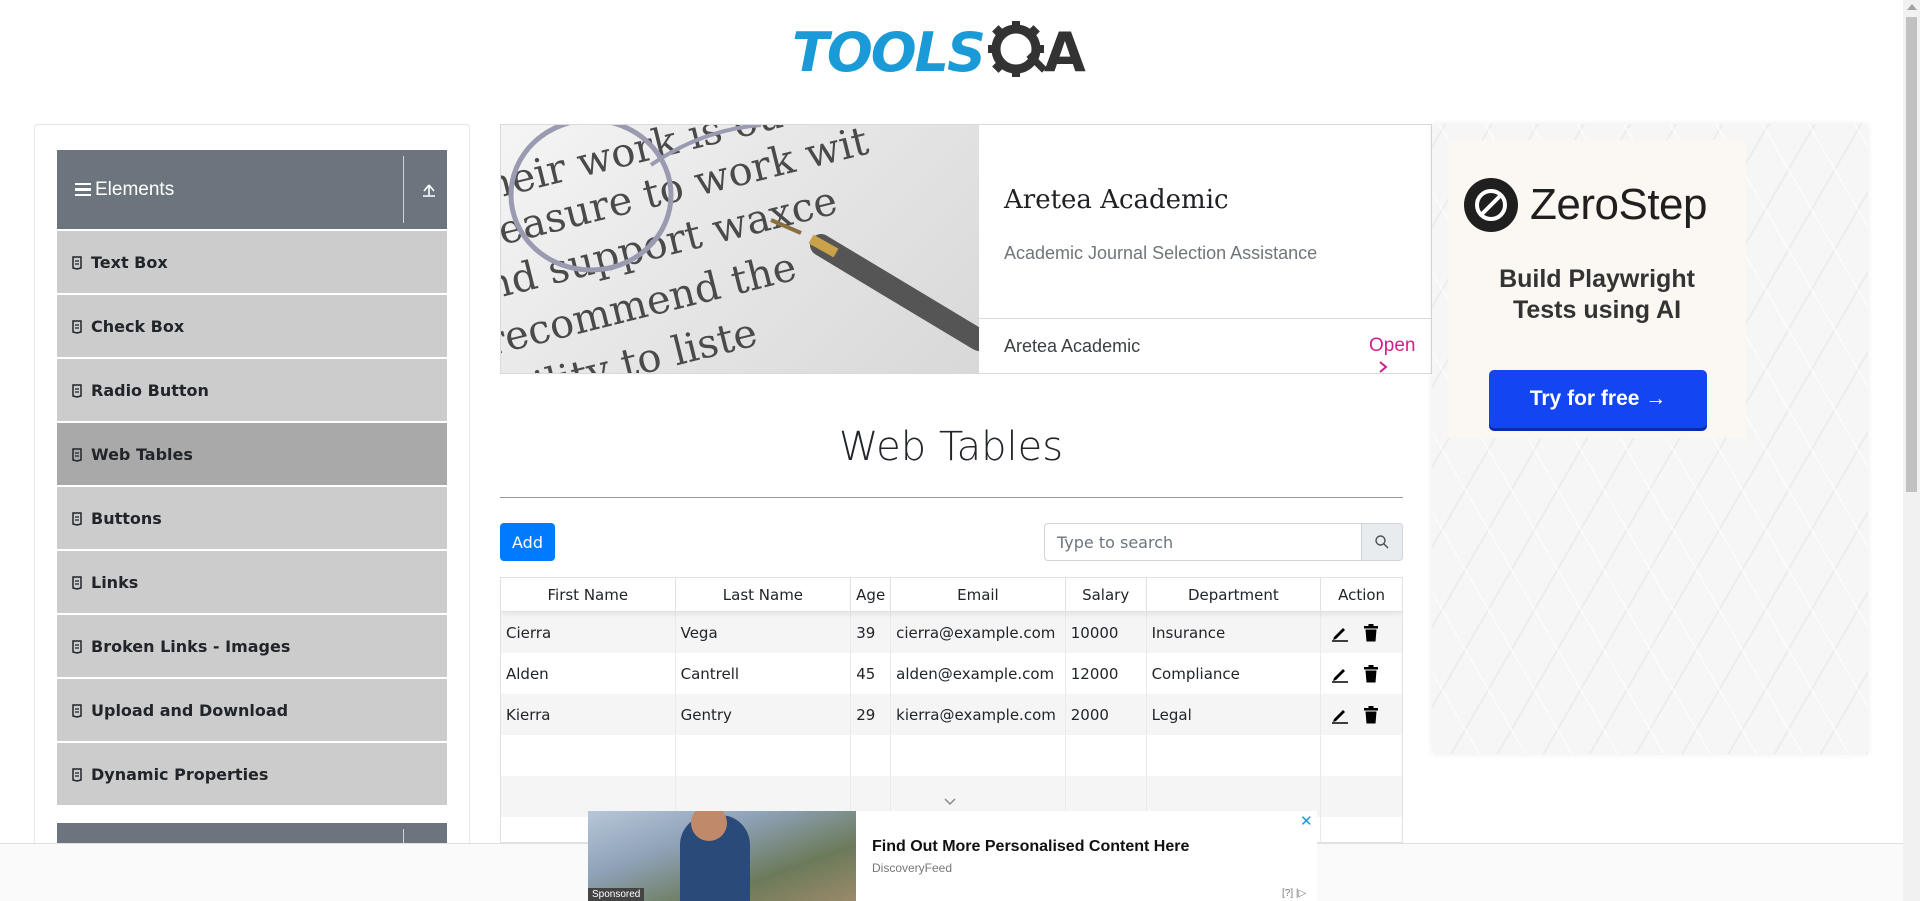  Describe the element at coordinates (764, 594) in the screenshot. I see `column-header: Last Name` at that location.